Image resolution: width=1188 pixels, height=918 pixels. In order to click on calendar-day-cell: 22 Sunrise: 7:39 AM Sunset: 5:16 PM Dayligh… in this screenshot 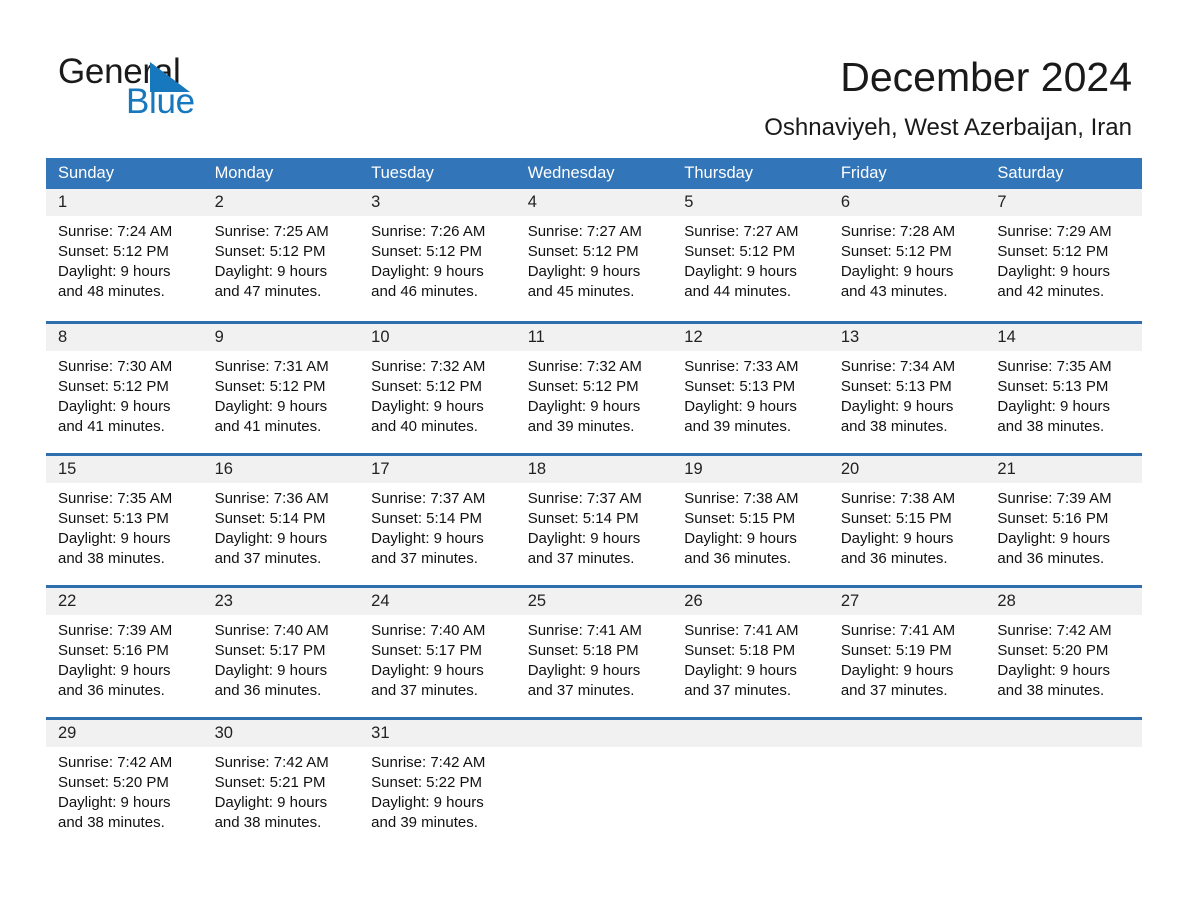, I will do `click(124, 652)`.